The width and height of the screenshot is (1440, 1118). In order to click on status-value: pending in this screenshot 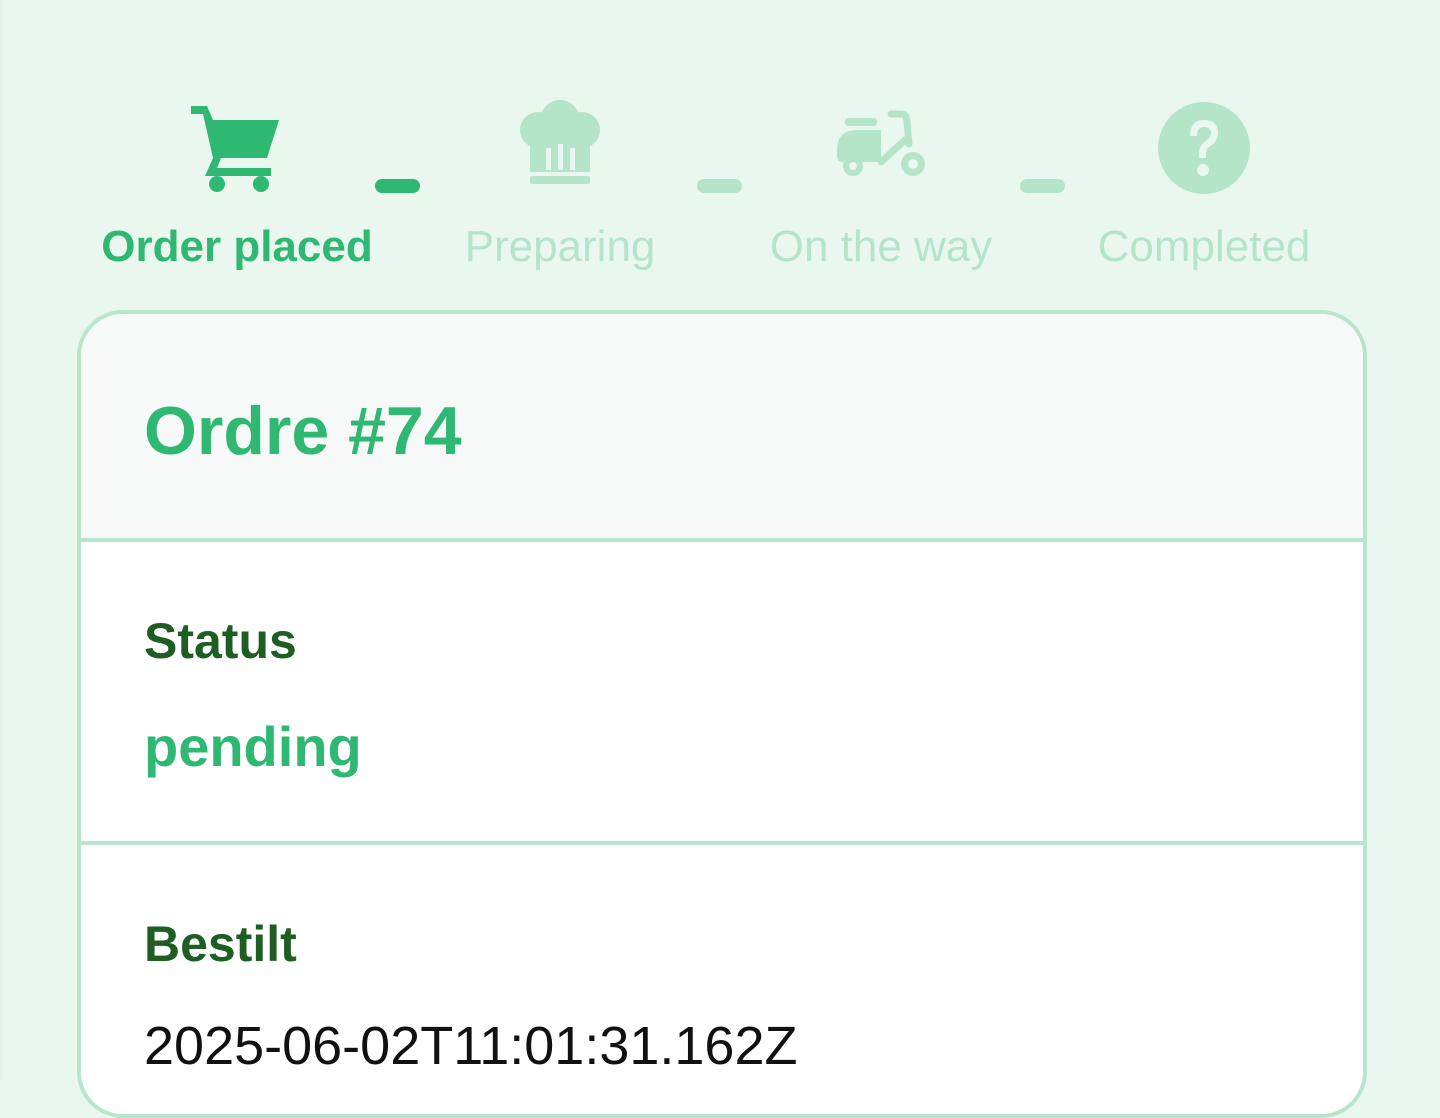, I will do `click(253, 746)`.